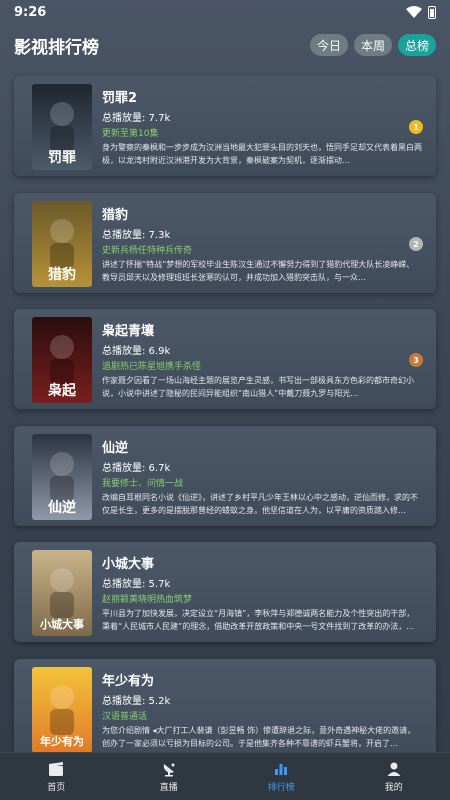 This screenshot has width=450, height=800. I want to click on bottom-nav: 首页 直播 排行榜 我的, so click(225, 776).